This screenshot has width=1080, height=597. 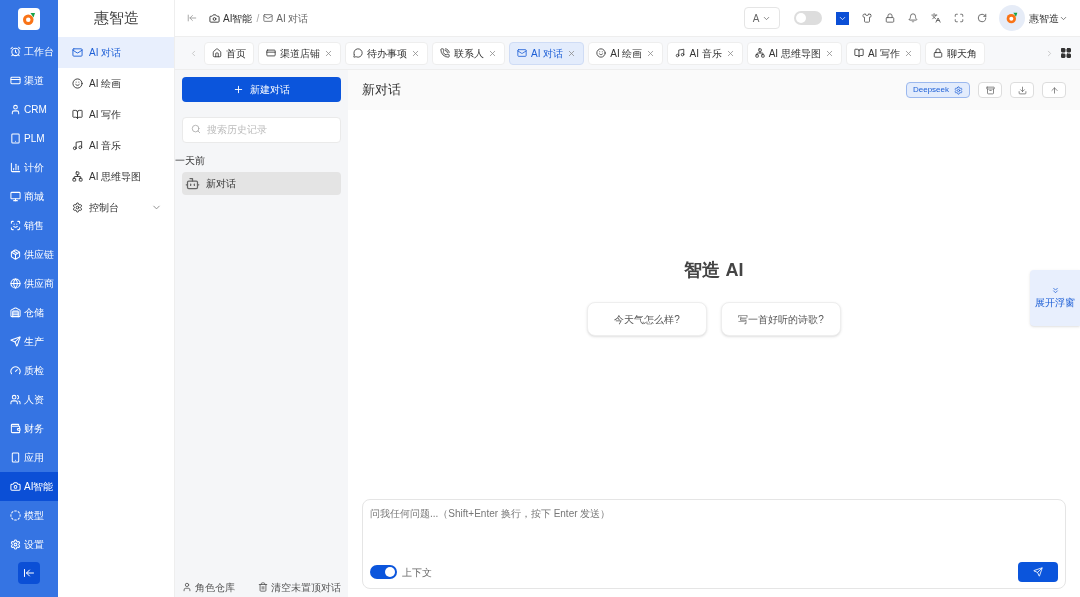 I want to click on bell-icon, so click(x=913, y=18).